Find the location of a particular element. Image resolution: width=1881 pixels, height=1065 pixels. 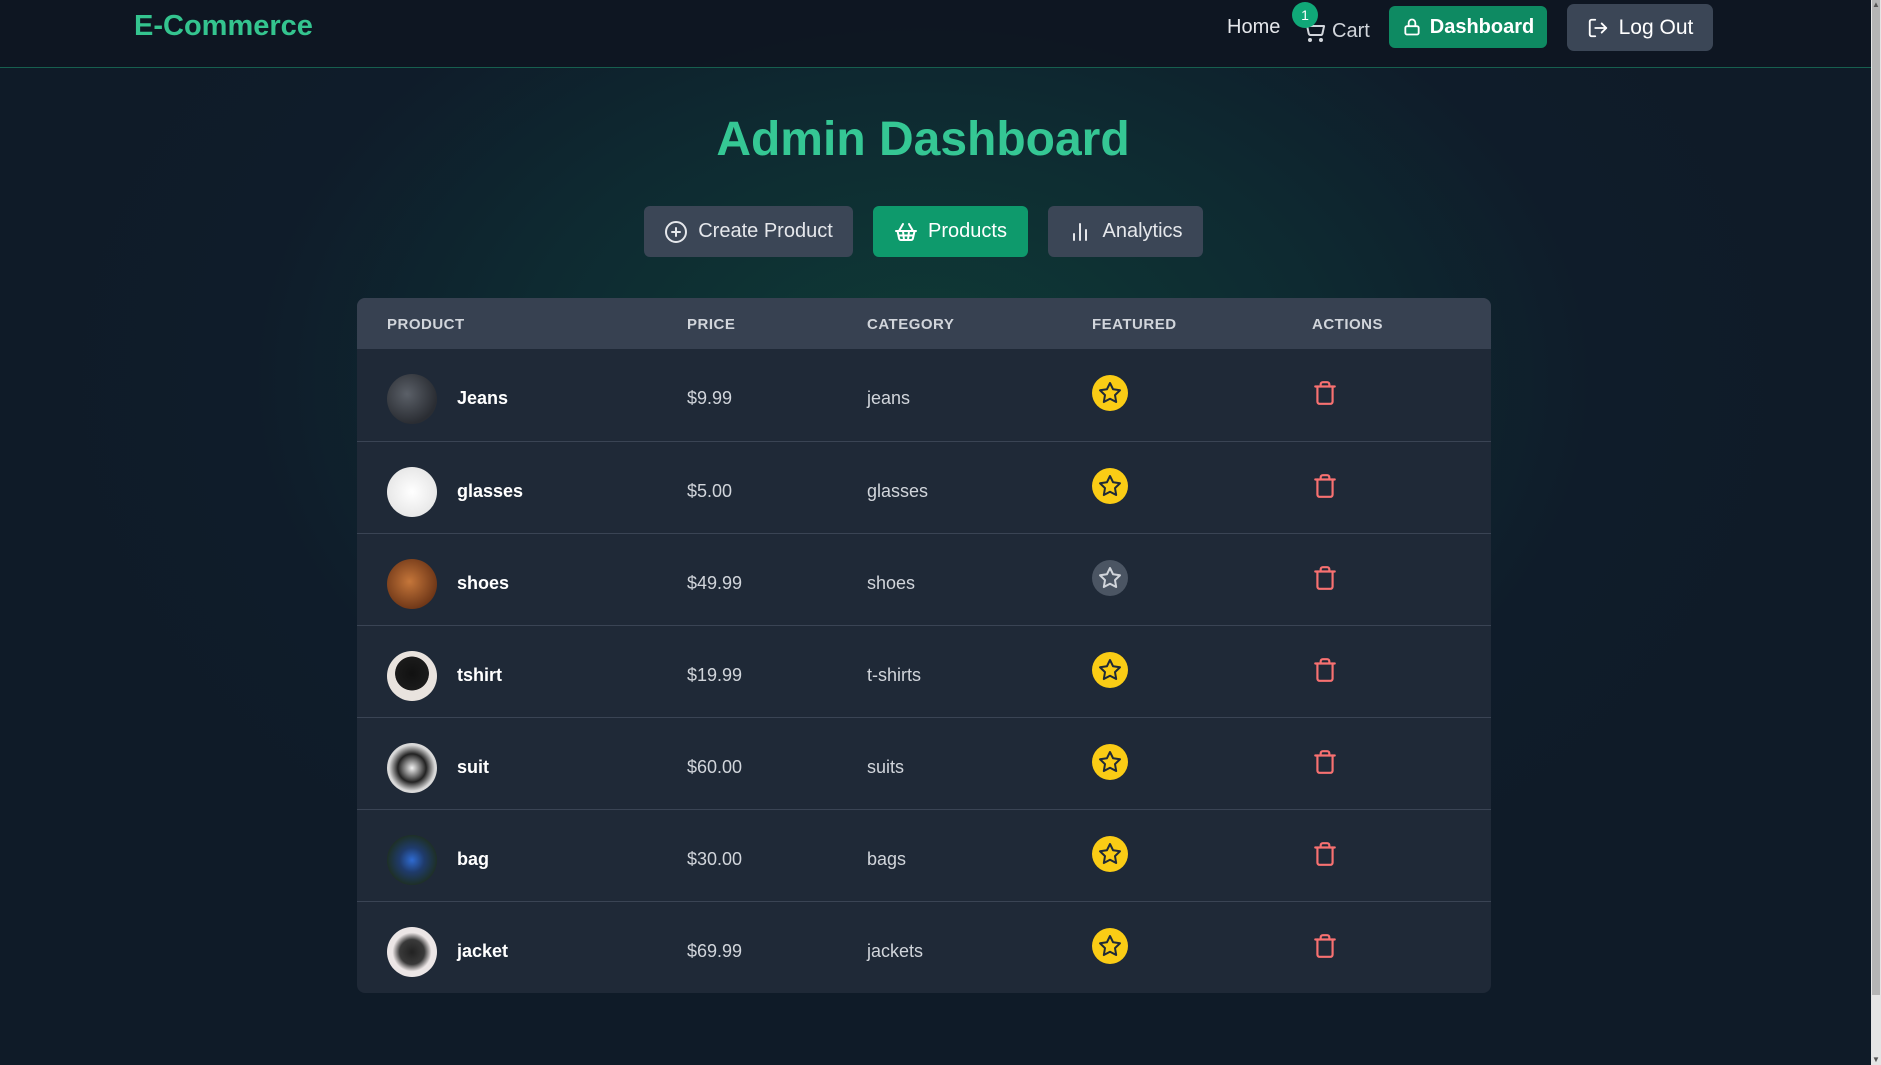

product-name: glasses is located at coordinates (490, 491).